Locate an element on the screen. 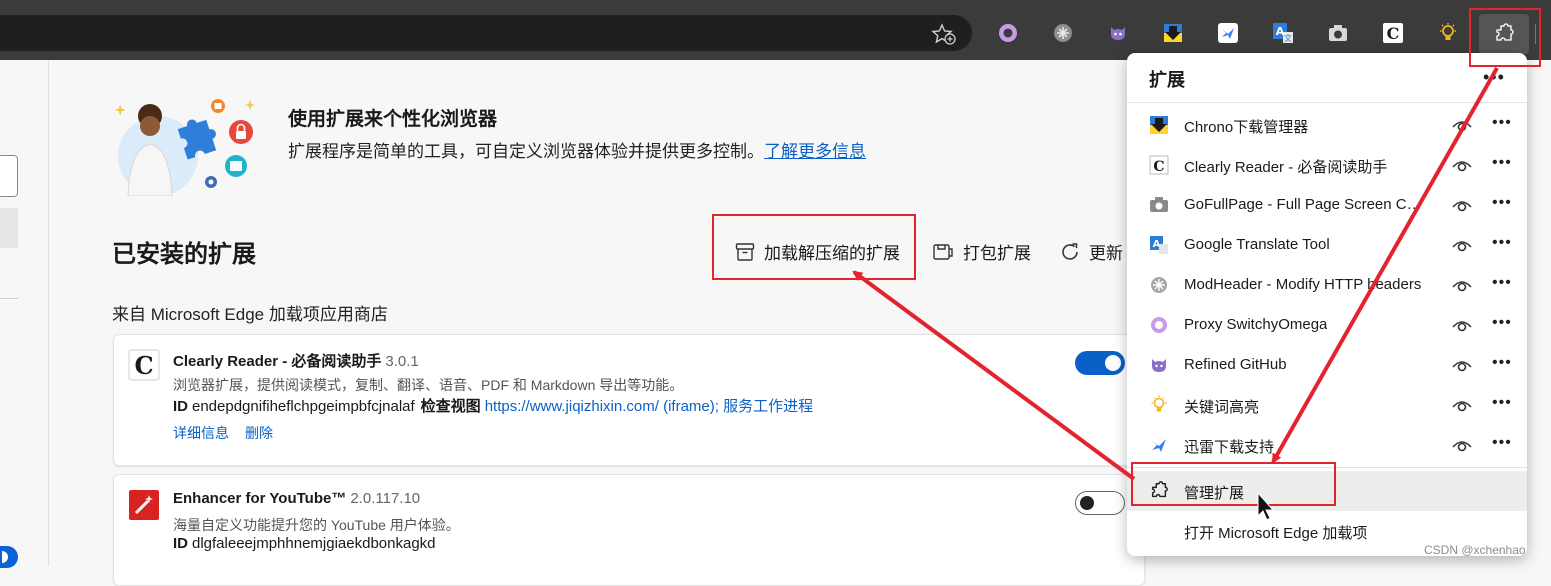 Image resolution: width=1551 pixels, height=586 pixels. arrow-to-manage is located at coordinates (1385, 265).